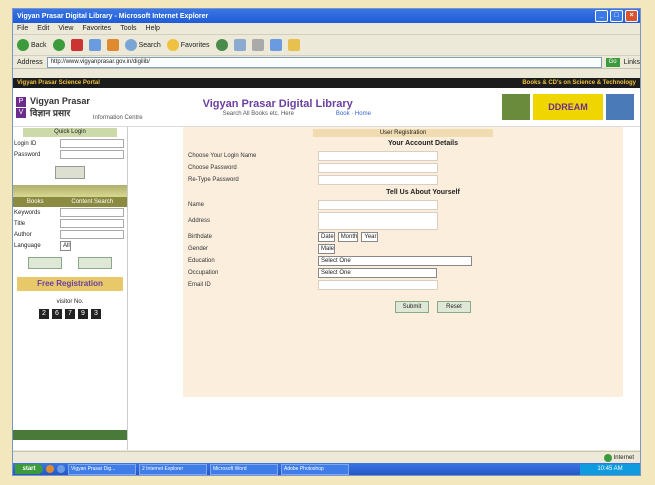 This screenshot has width=655, height=485. What do you see at coordinates (76, 45) in the screenshot?
I see `stop-icon` at bounding box center [76, 45].